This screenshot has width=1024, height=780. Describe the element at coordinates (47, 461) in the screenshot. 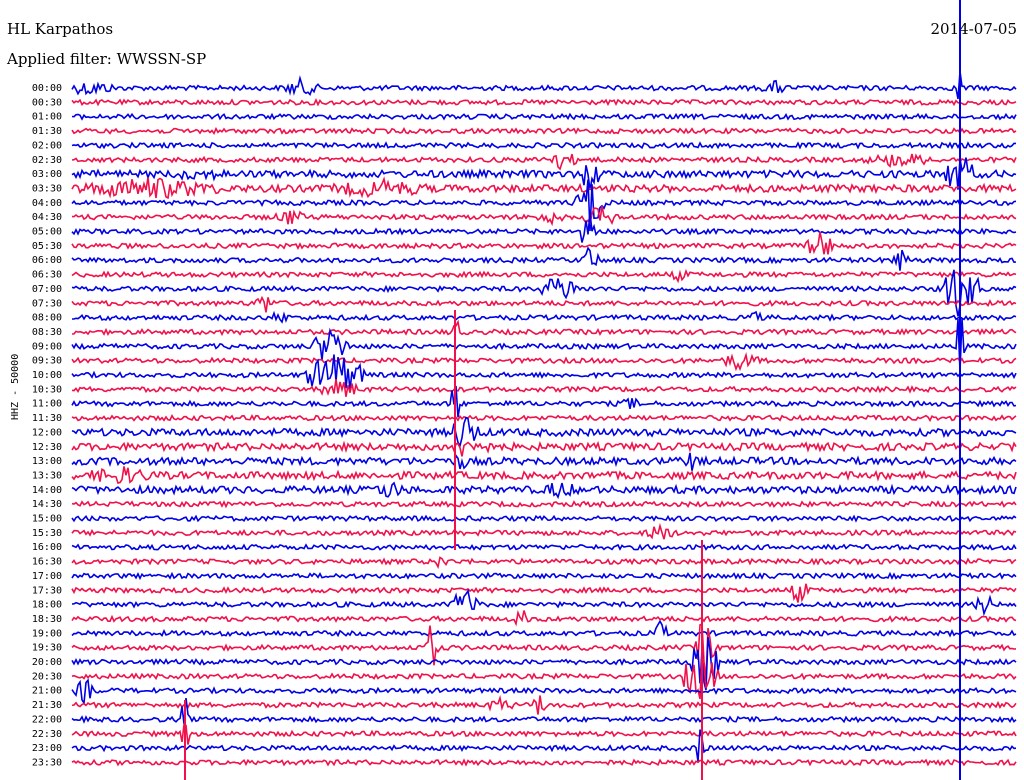

I see `time-tick-label: 13:00` at that location.